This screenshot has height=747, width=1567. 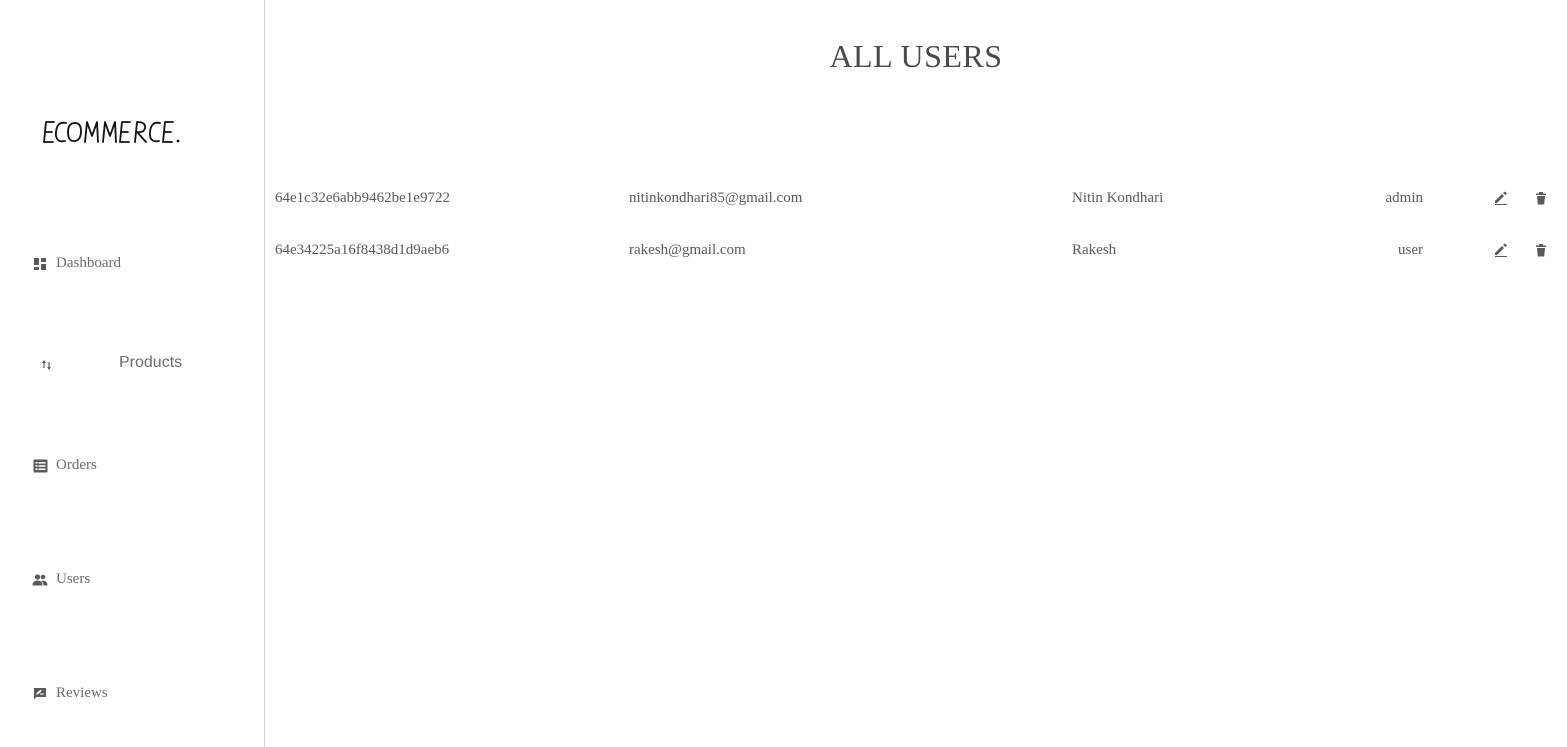 I want to click on user-id-cell: 64e1c32e6abb9462be1e9722, so click(x=362, y=198).